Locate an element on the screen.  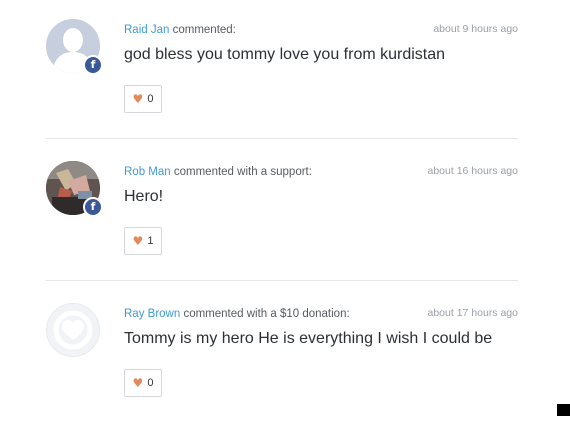
comment-meta: Raid Jan commented: is located at coordinates (180, 30).